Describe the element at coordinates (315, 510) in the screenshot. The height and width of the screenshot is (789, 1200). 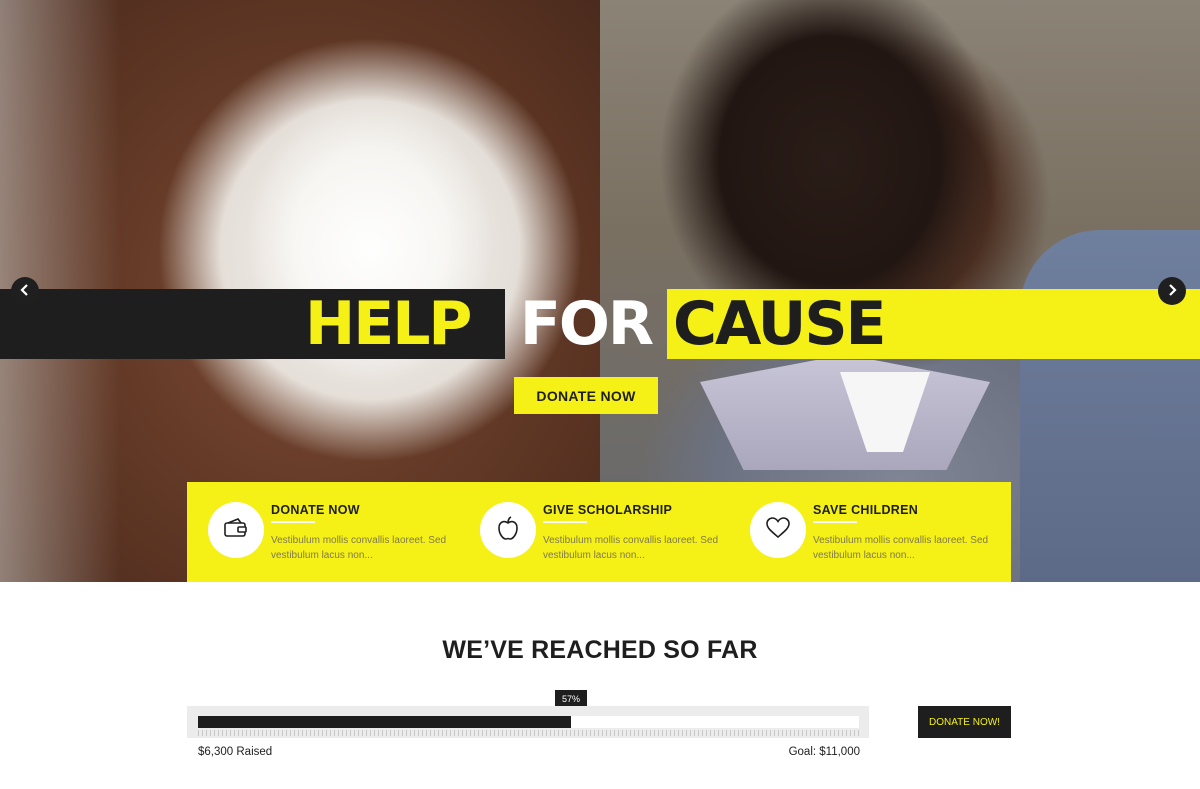
I see `feature-title: DONATE NOW` at that location.